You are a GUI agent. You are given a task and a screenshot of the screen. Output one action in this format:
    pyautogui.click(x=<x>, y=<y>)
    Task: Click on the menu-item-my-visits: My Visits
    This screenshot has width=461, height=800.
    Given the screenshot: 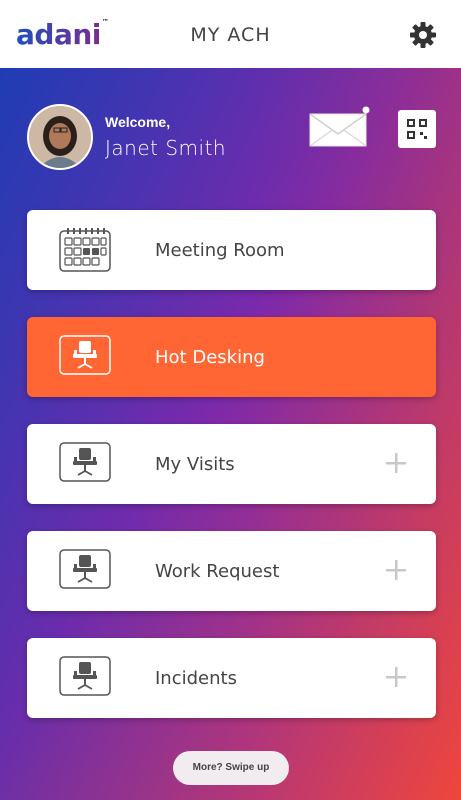 What is the action you would take?
    pyautogui.click(x=231, y=464)
    